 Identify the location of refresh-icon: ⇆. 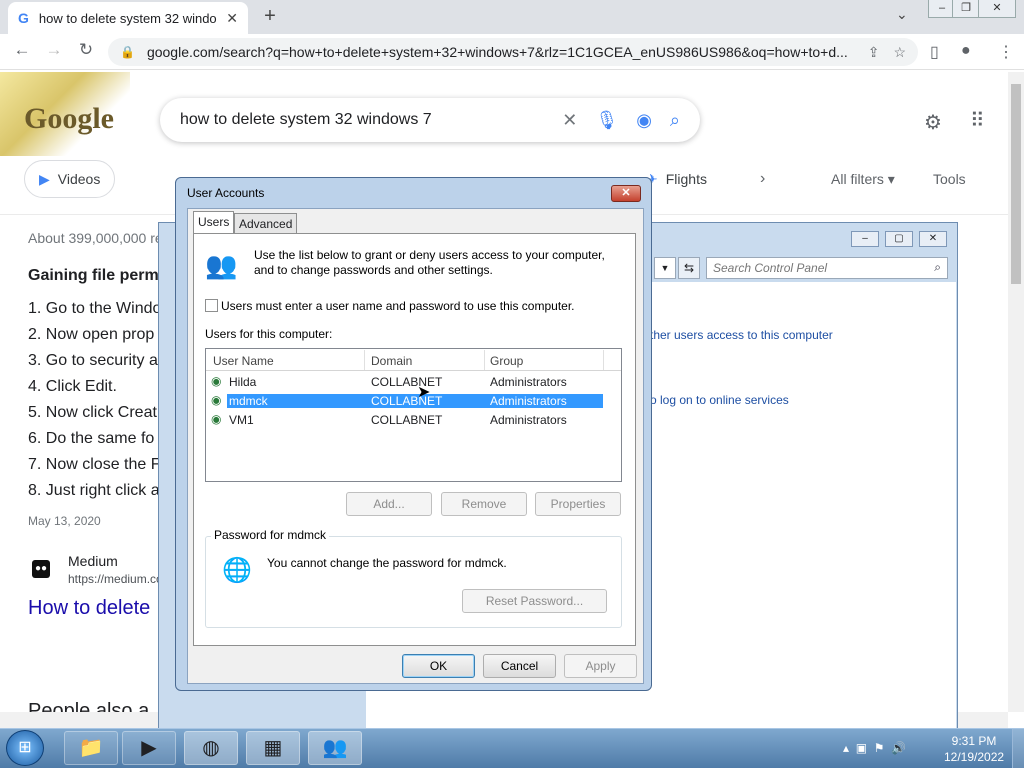
(689, 268).